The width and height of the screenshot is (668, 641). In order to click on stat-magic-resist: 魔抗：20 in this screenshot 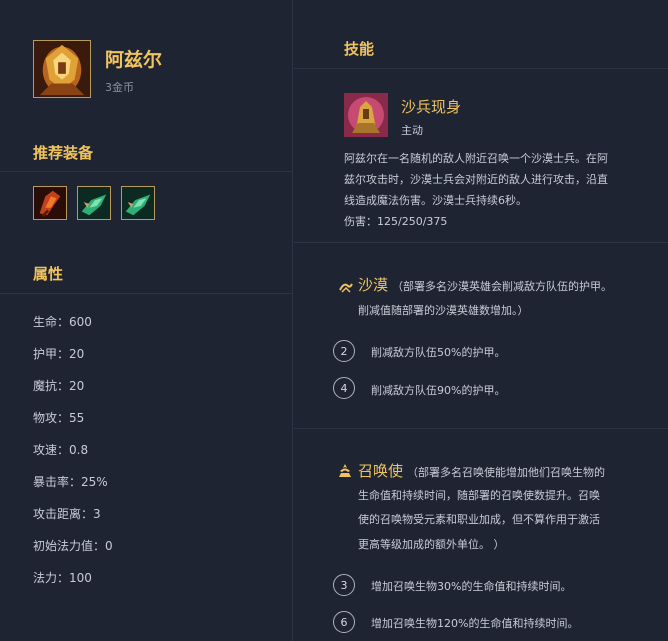, I will do `click(59, 386)`.